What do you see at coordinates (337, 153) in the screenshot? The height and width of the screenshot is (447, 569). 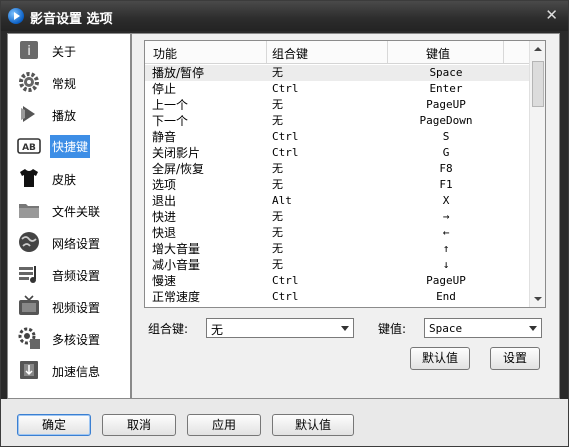 I see `table-row: 关闭影片 Ctrl G` at bounding box center [337, 153].